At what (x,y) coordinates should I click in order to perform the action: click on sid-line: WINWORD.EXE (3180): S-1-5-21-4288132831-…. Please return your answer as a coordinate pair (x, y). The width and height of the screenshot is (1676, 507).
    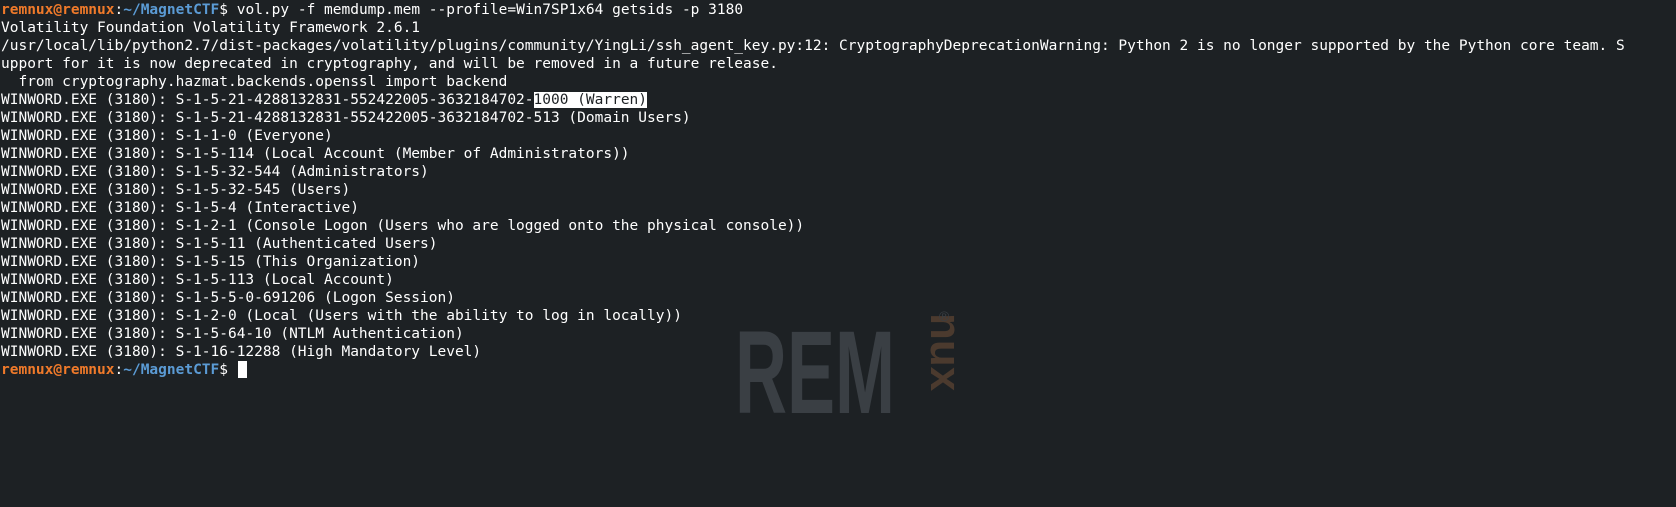
    Looking at the image, I should click on (346, 118).